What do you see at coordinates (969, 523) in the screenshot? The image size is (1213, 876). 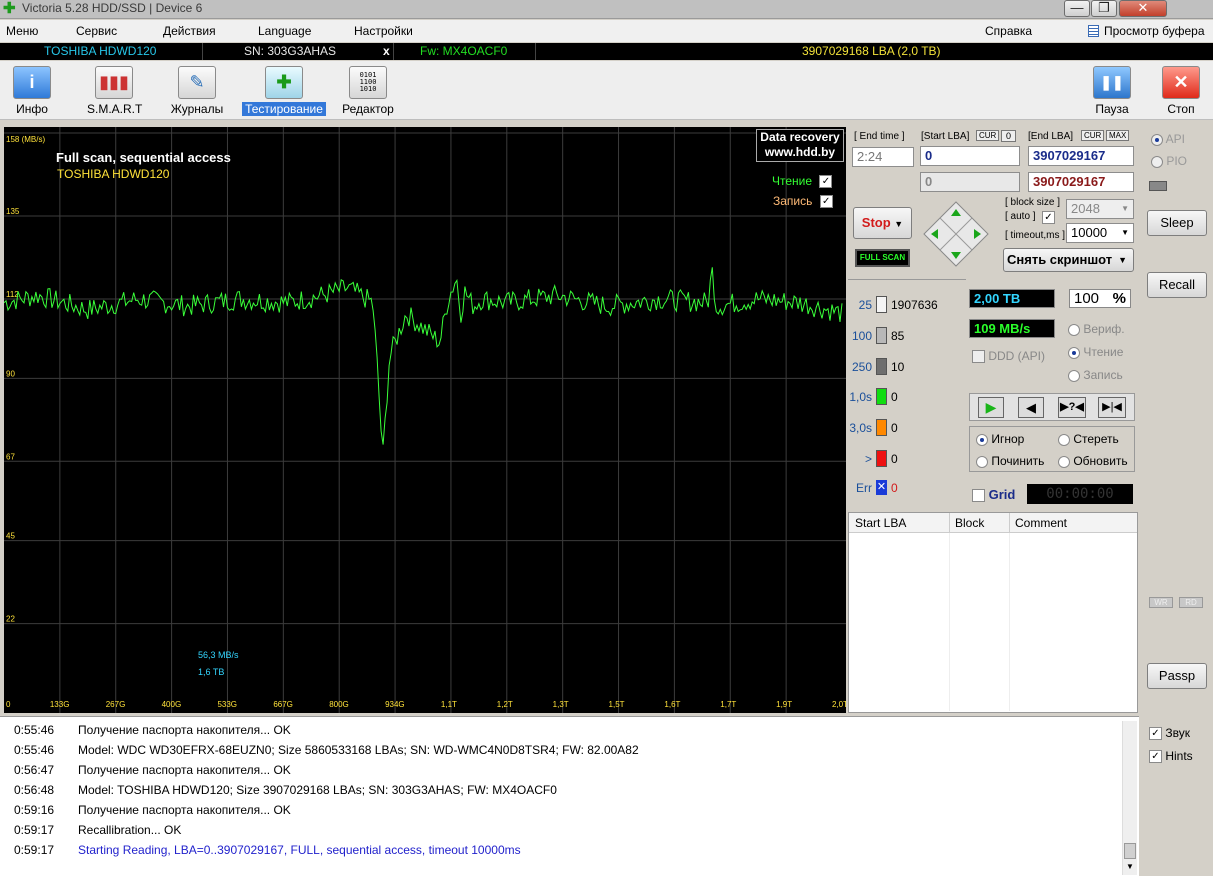 I see `column-block: Block` at bounding box center [969, 523].